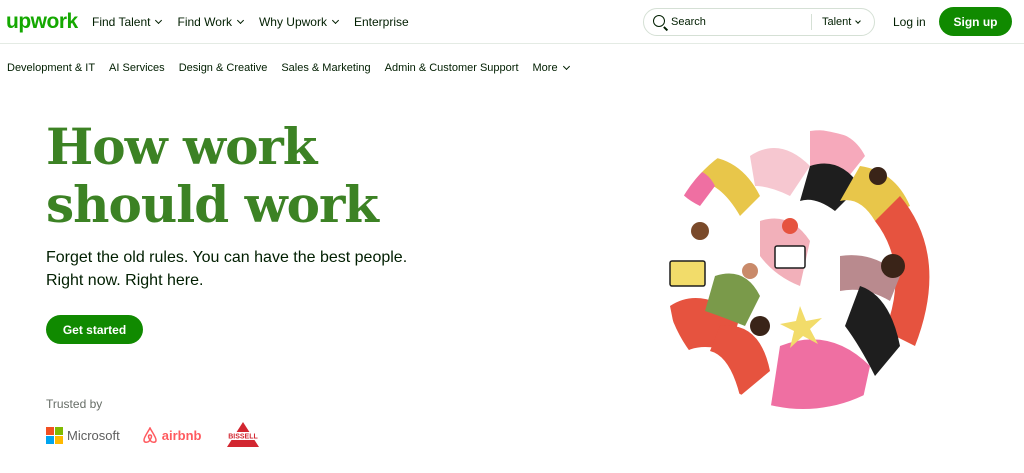 Image resolution: width=1024 pixels, height=473 pixels. I want to click on category-development-it: Development & IT, so click(51, 68).